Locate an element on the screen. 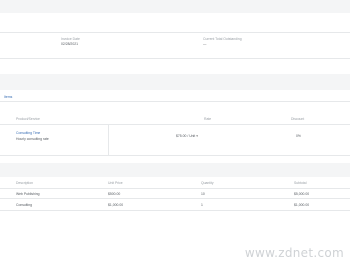  section-band is located at coordinates (175, 82).